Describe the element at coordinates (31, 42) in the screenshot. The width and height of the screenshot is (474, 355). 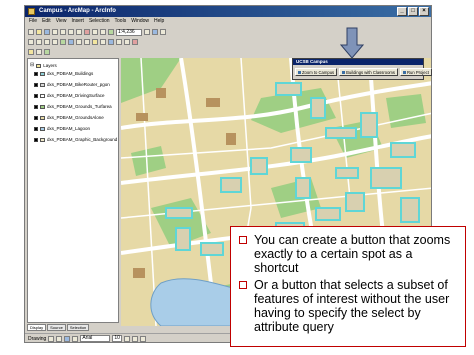
I see `zoom-in-icon` at that location.